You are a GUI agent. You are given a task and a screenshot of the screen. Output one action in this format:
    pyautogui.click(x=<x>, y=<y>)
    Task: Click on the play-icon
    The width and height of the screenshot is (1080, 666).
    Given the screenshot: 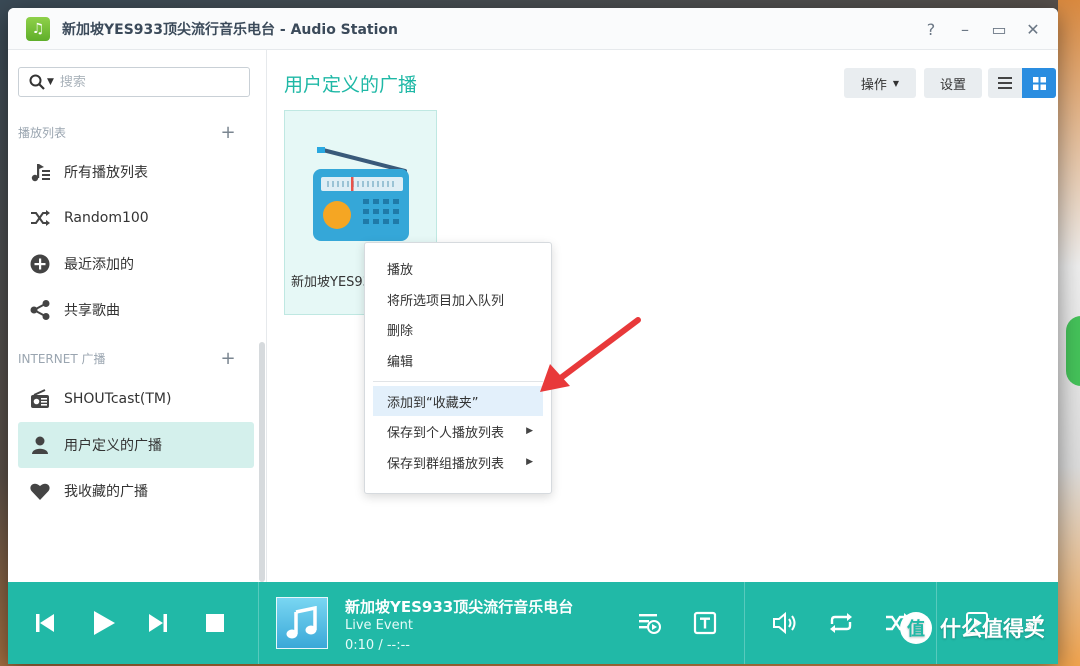 What is the action you would take?
    pyautogui.click(x=104, y=623)
    